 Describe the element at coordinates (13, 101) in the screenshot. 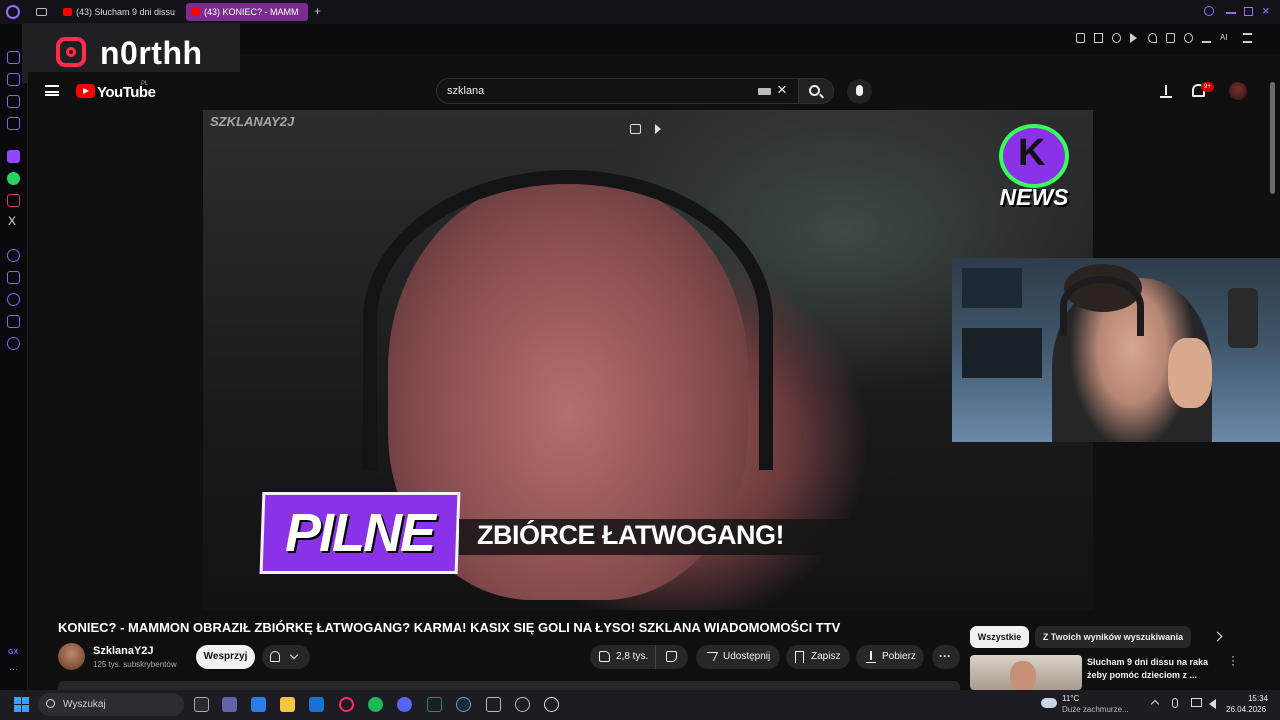

I see `sidebar-messenger-icon` at that location.